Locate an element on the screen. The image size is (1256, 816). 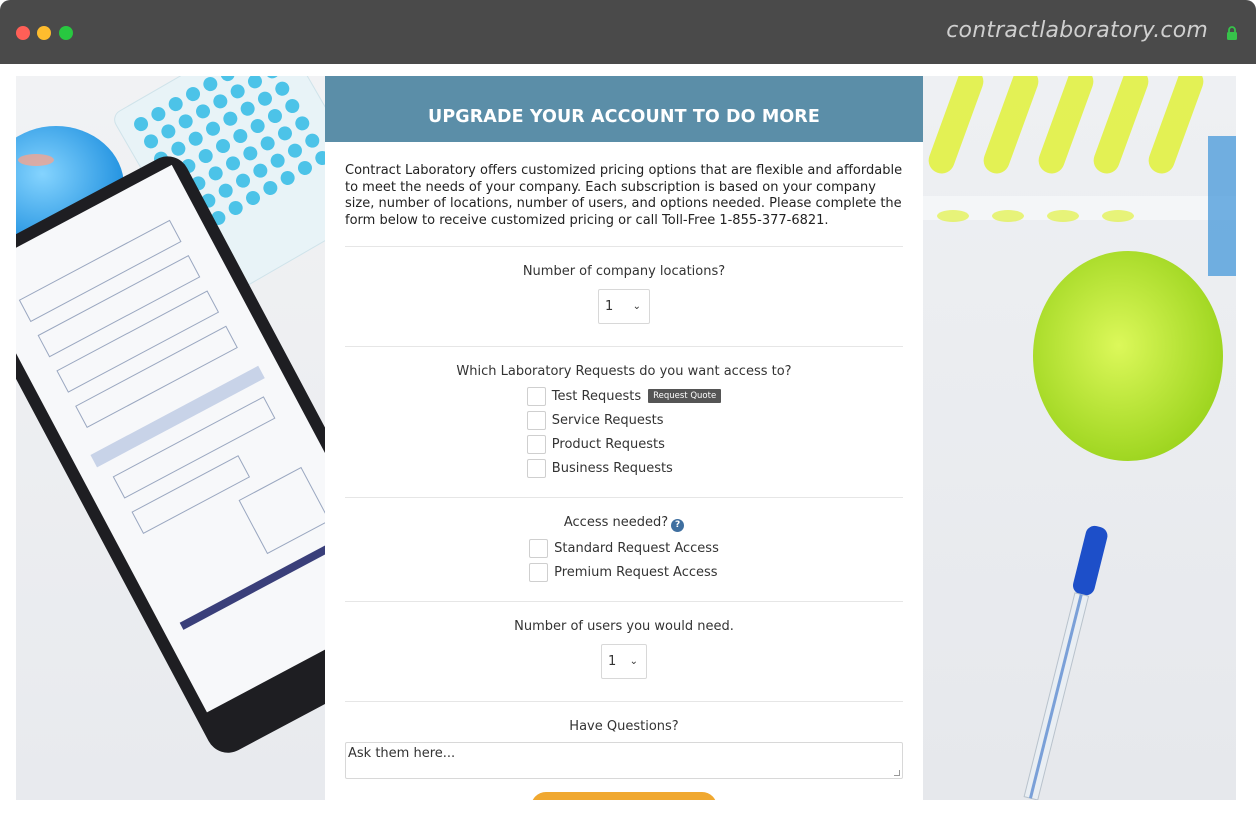
access-question: Access needed? is located at coordinates (616, 522).